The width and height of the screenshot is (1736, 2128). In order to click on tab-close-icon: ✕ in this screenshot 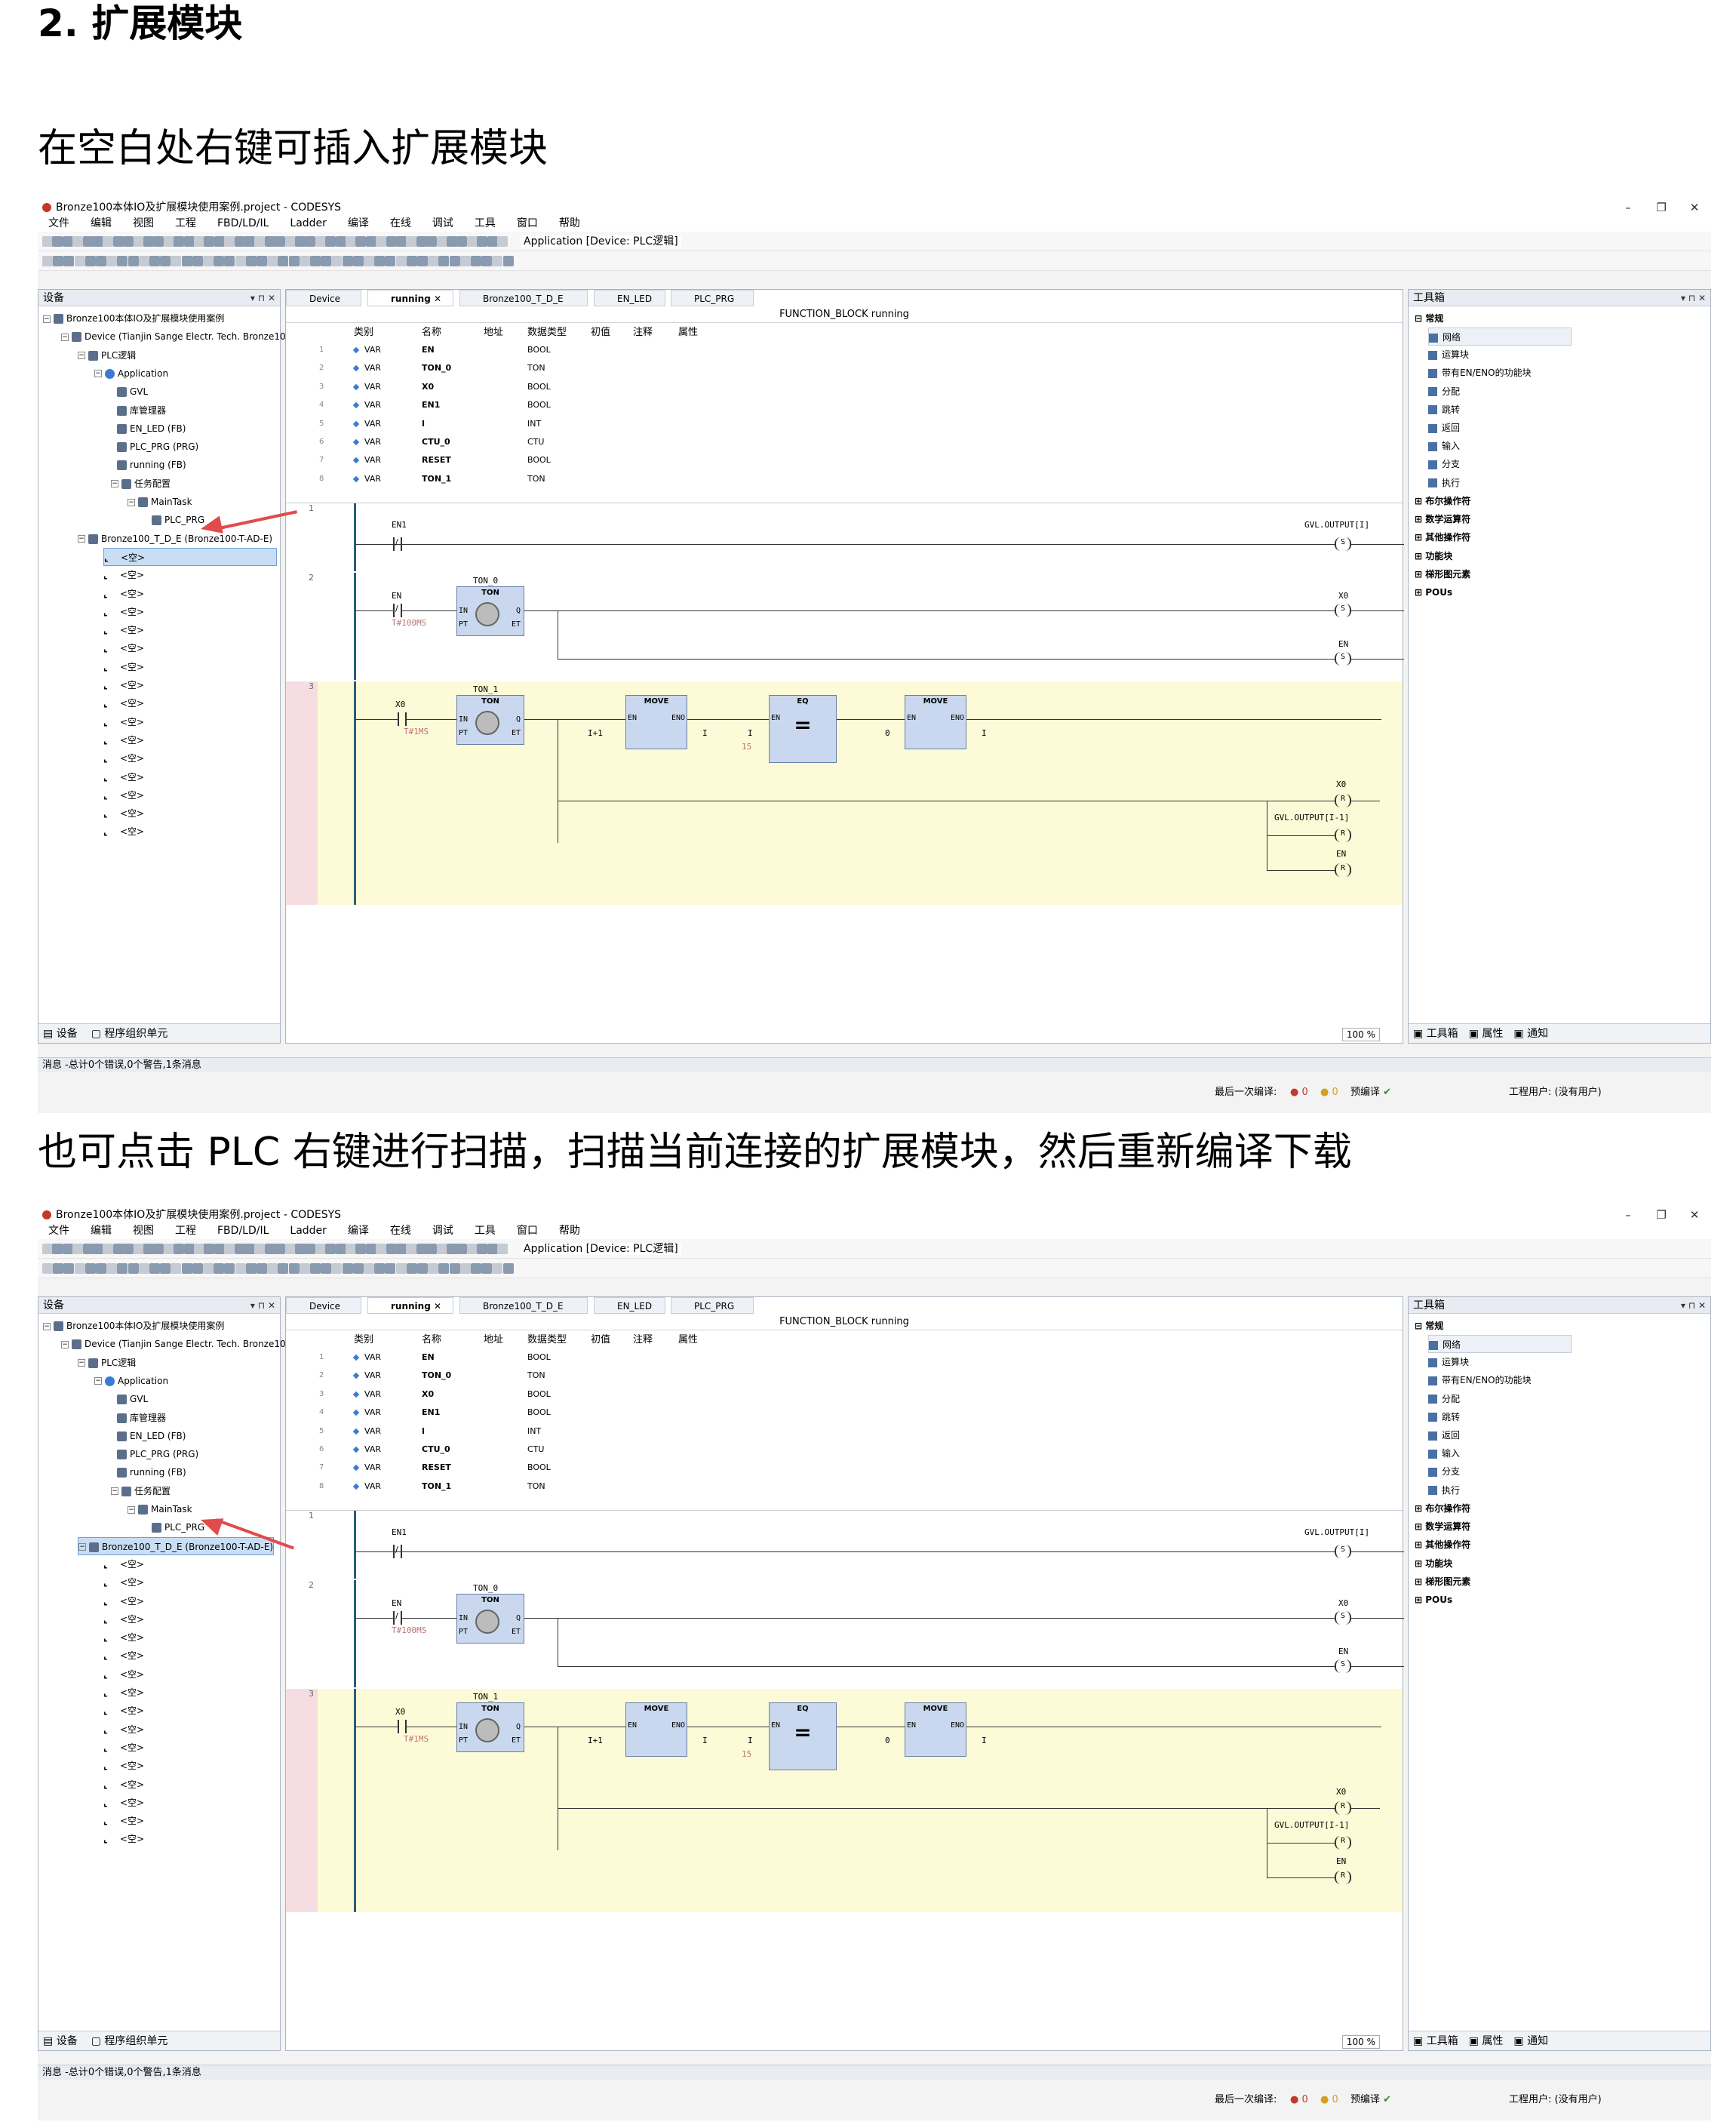, I will do `click(437, 1307)`.